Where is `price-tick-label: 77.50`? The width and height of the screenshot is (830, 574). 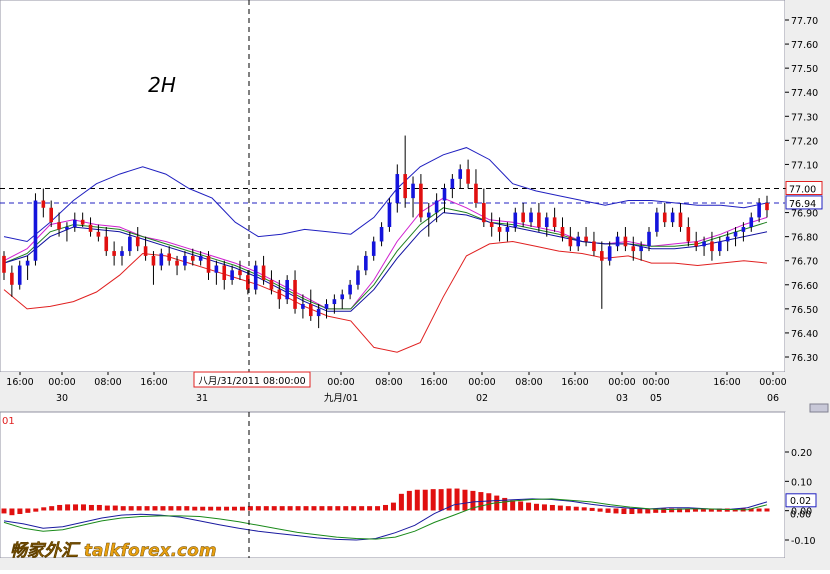
price-tick-label: 77.50 is located at coordinates (804, 69).